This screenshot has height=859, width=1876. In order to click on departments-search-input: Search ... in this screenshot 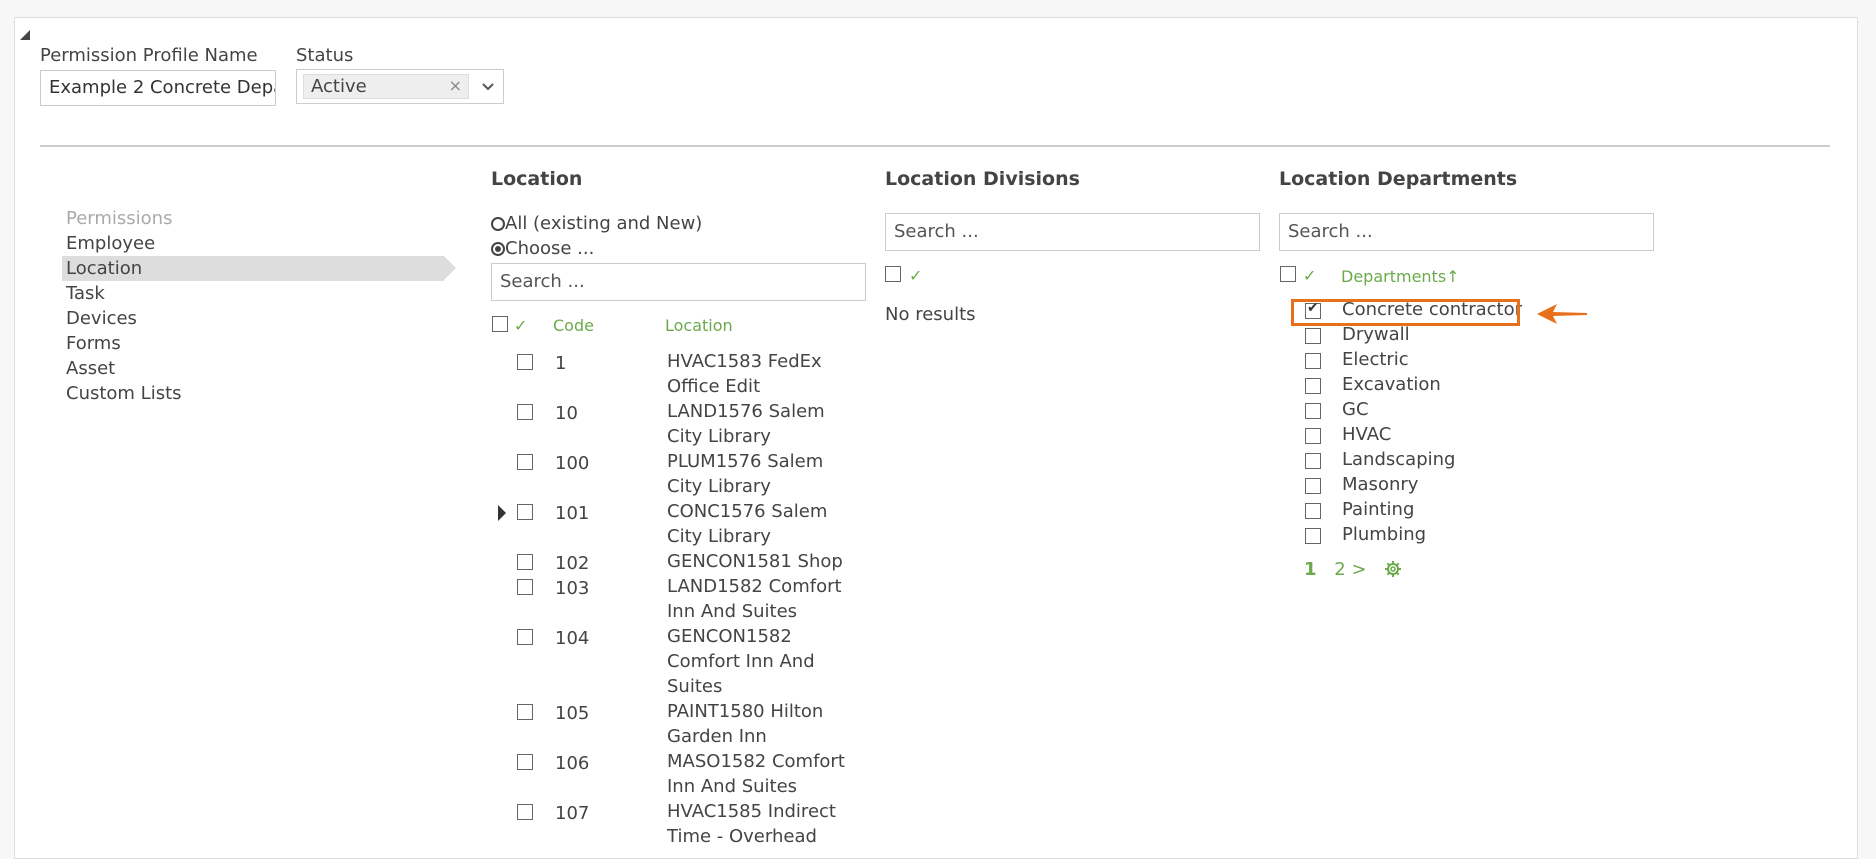, I will do `click(1466, 232)`.